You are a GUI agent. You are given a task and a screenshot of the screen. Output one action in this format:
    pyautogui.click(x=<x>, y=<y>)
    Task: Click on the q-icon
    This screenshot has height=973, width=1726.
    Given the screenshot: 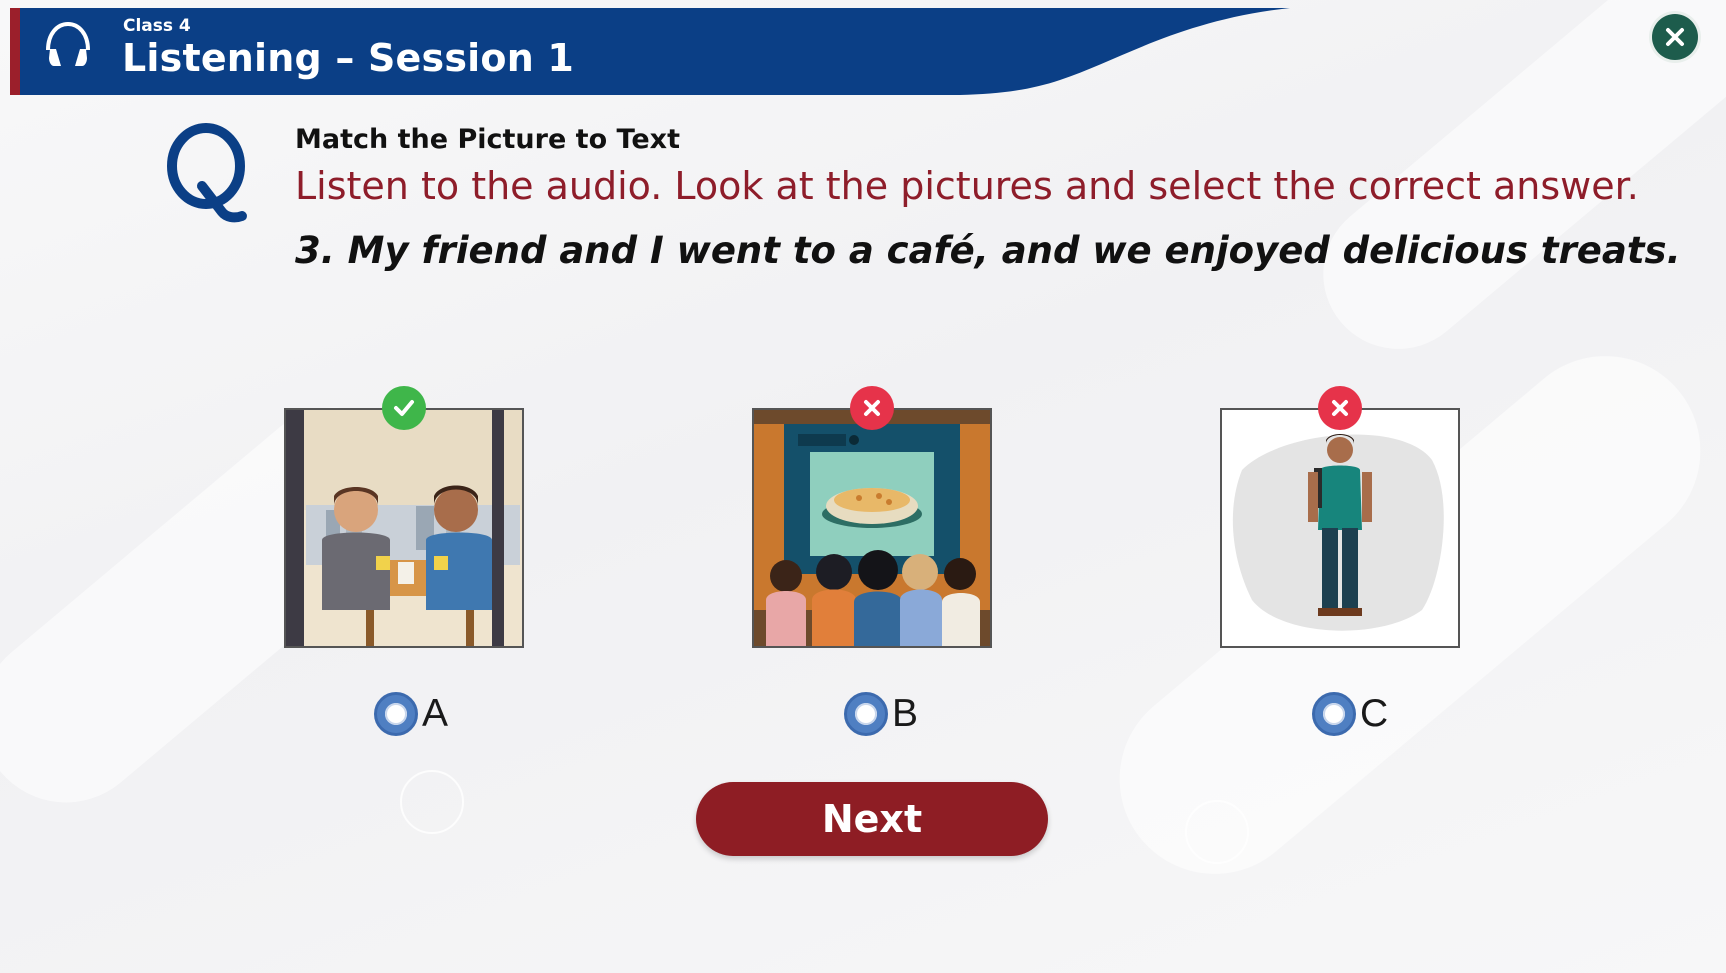 What is the action you would take?
    pyautogui.click(x=207, y=173)
    